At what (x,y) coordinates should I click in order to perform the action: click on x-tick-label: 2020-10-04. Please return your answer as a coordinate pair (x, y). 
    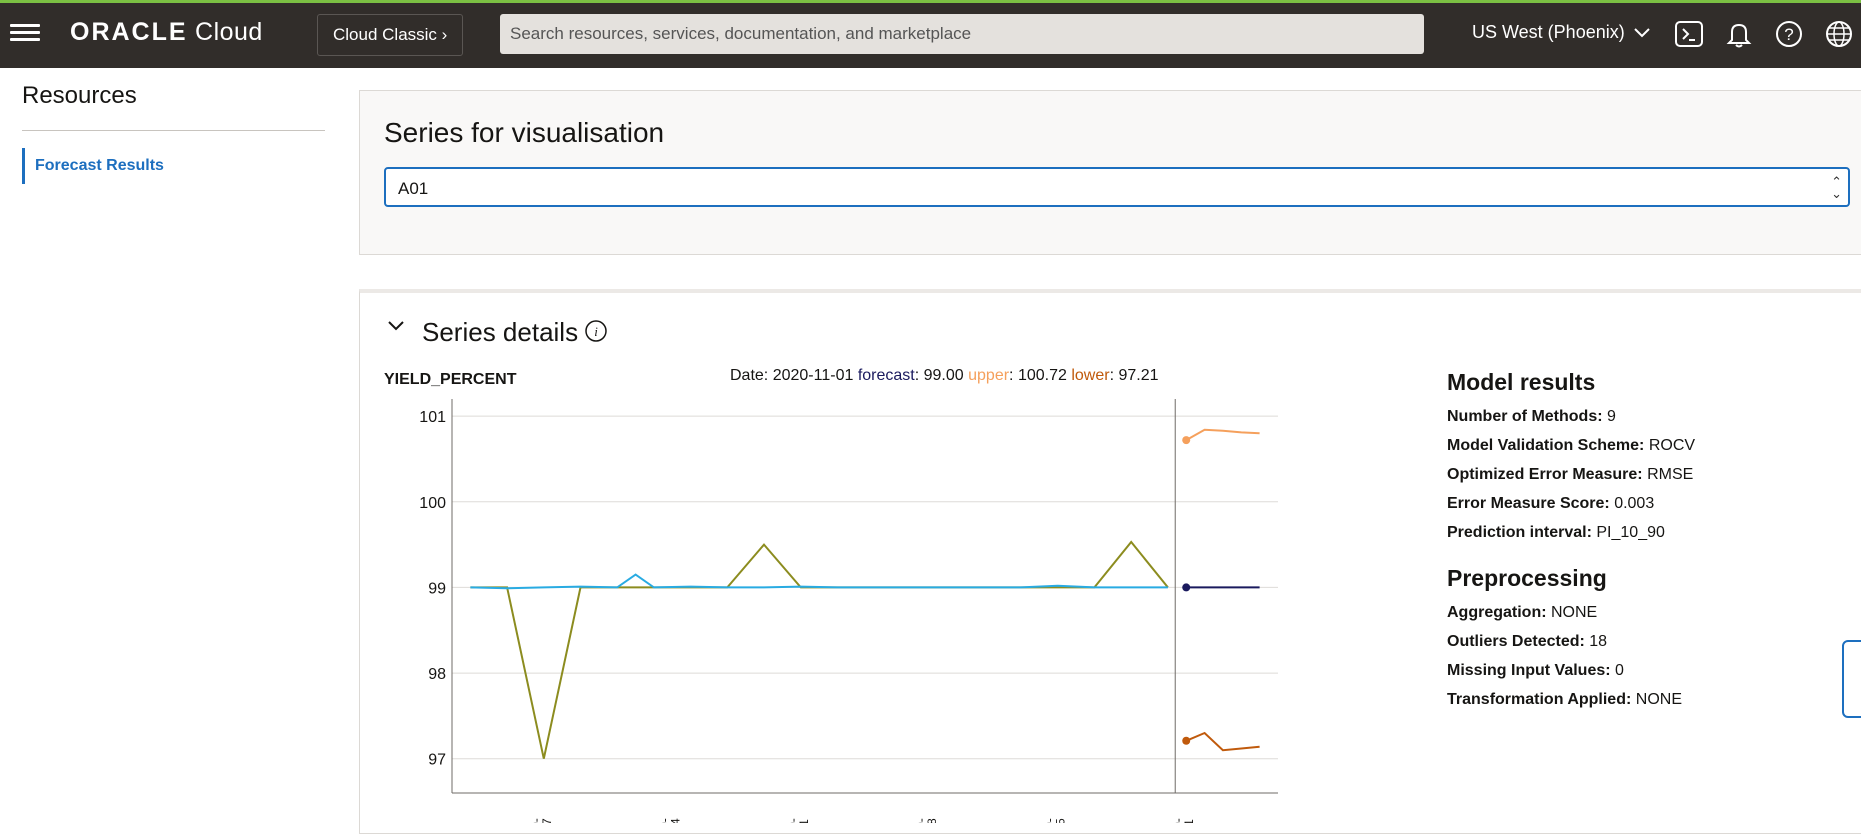
    Looking at the image, I should click on (669, 820).